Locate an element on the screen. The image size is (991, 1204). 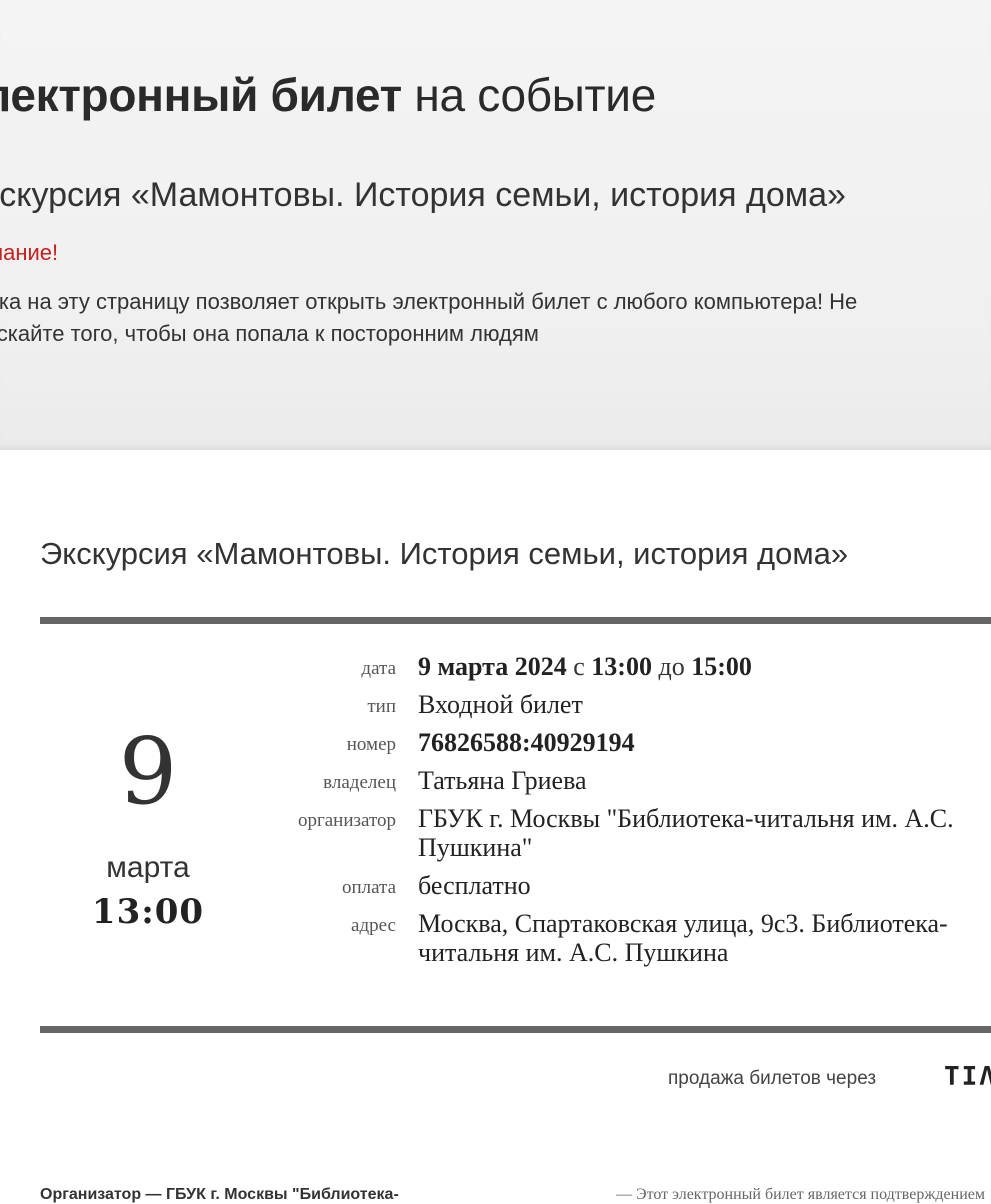
type-value: Входной билет is located at coordinates (500, 704).